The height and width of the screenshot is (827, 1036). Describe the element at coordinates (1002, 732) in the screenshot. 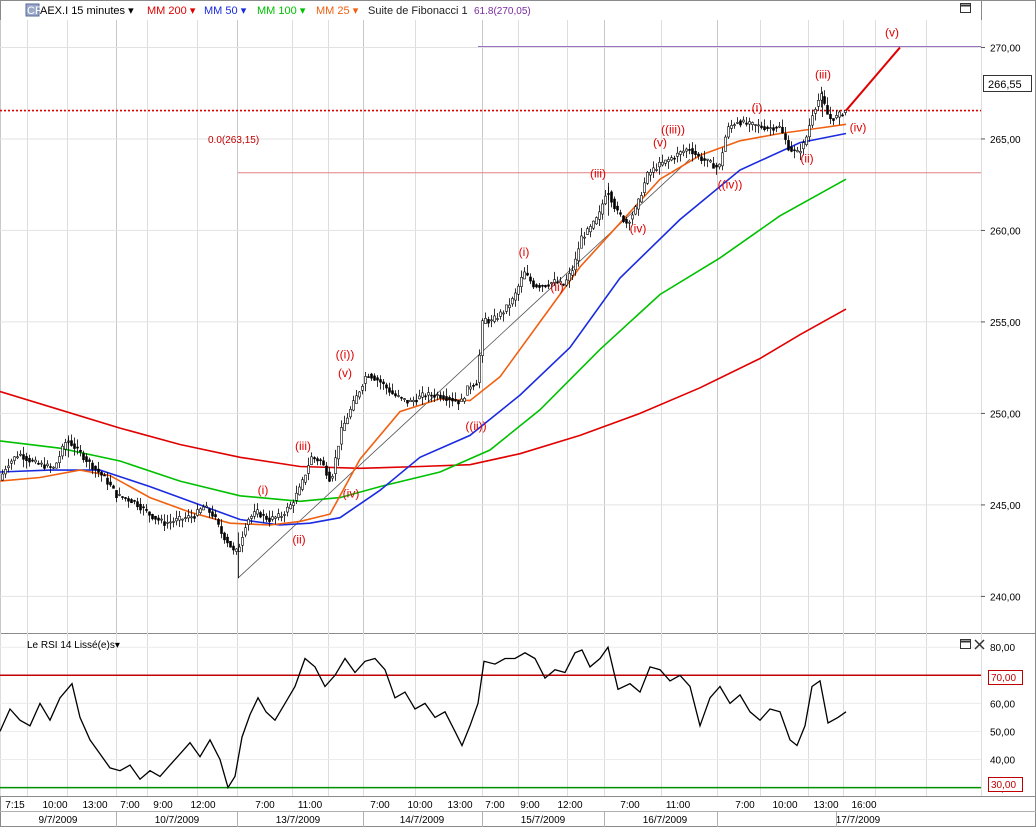

I see `rsi-tick-label: 50,00` at that location.